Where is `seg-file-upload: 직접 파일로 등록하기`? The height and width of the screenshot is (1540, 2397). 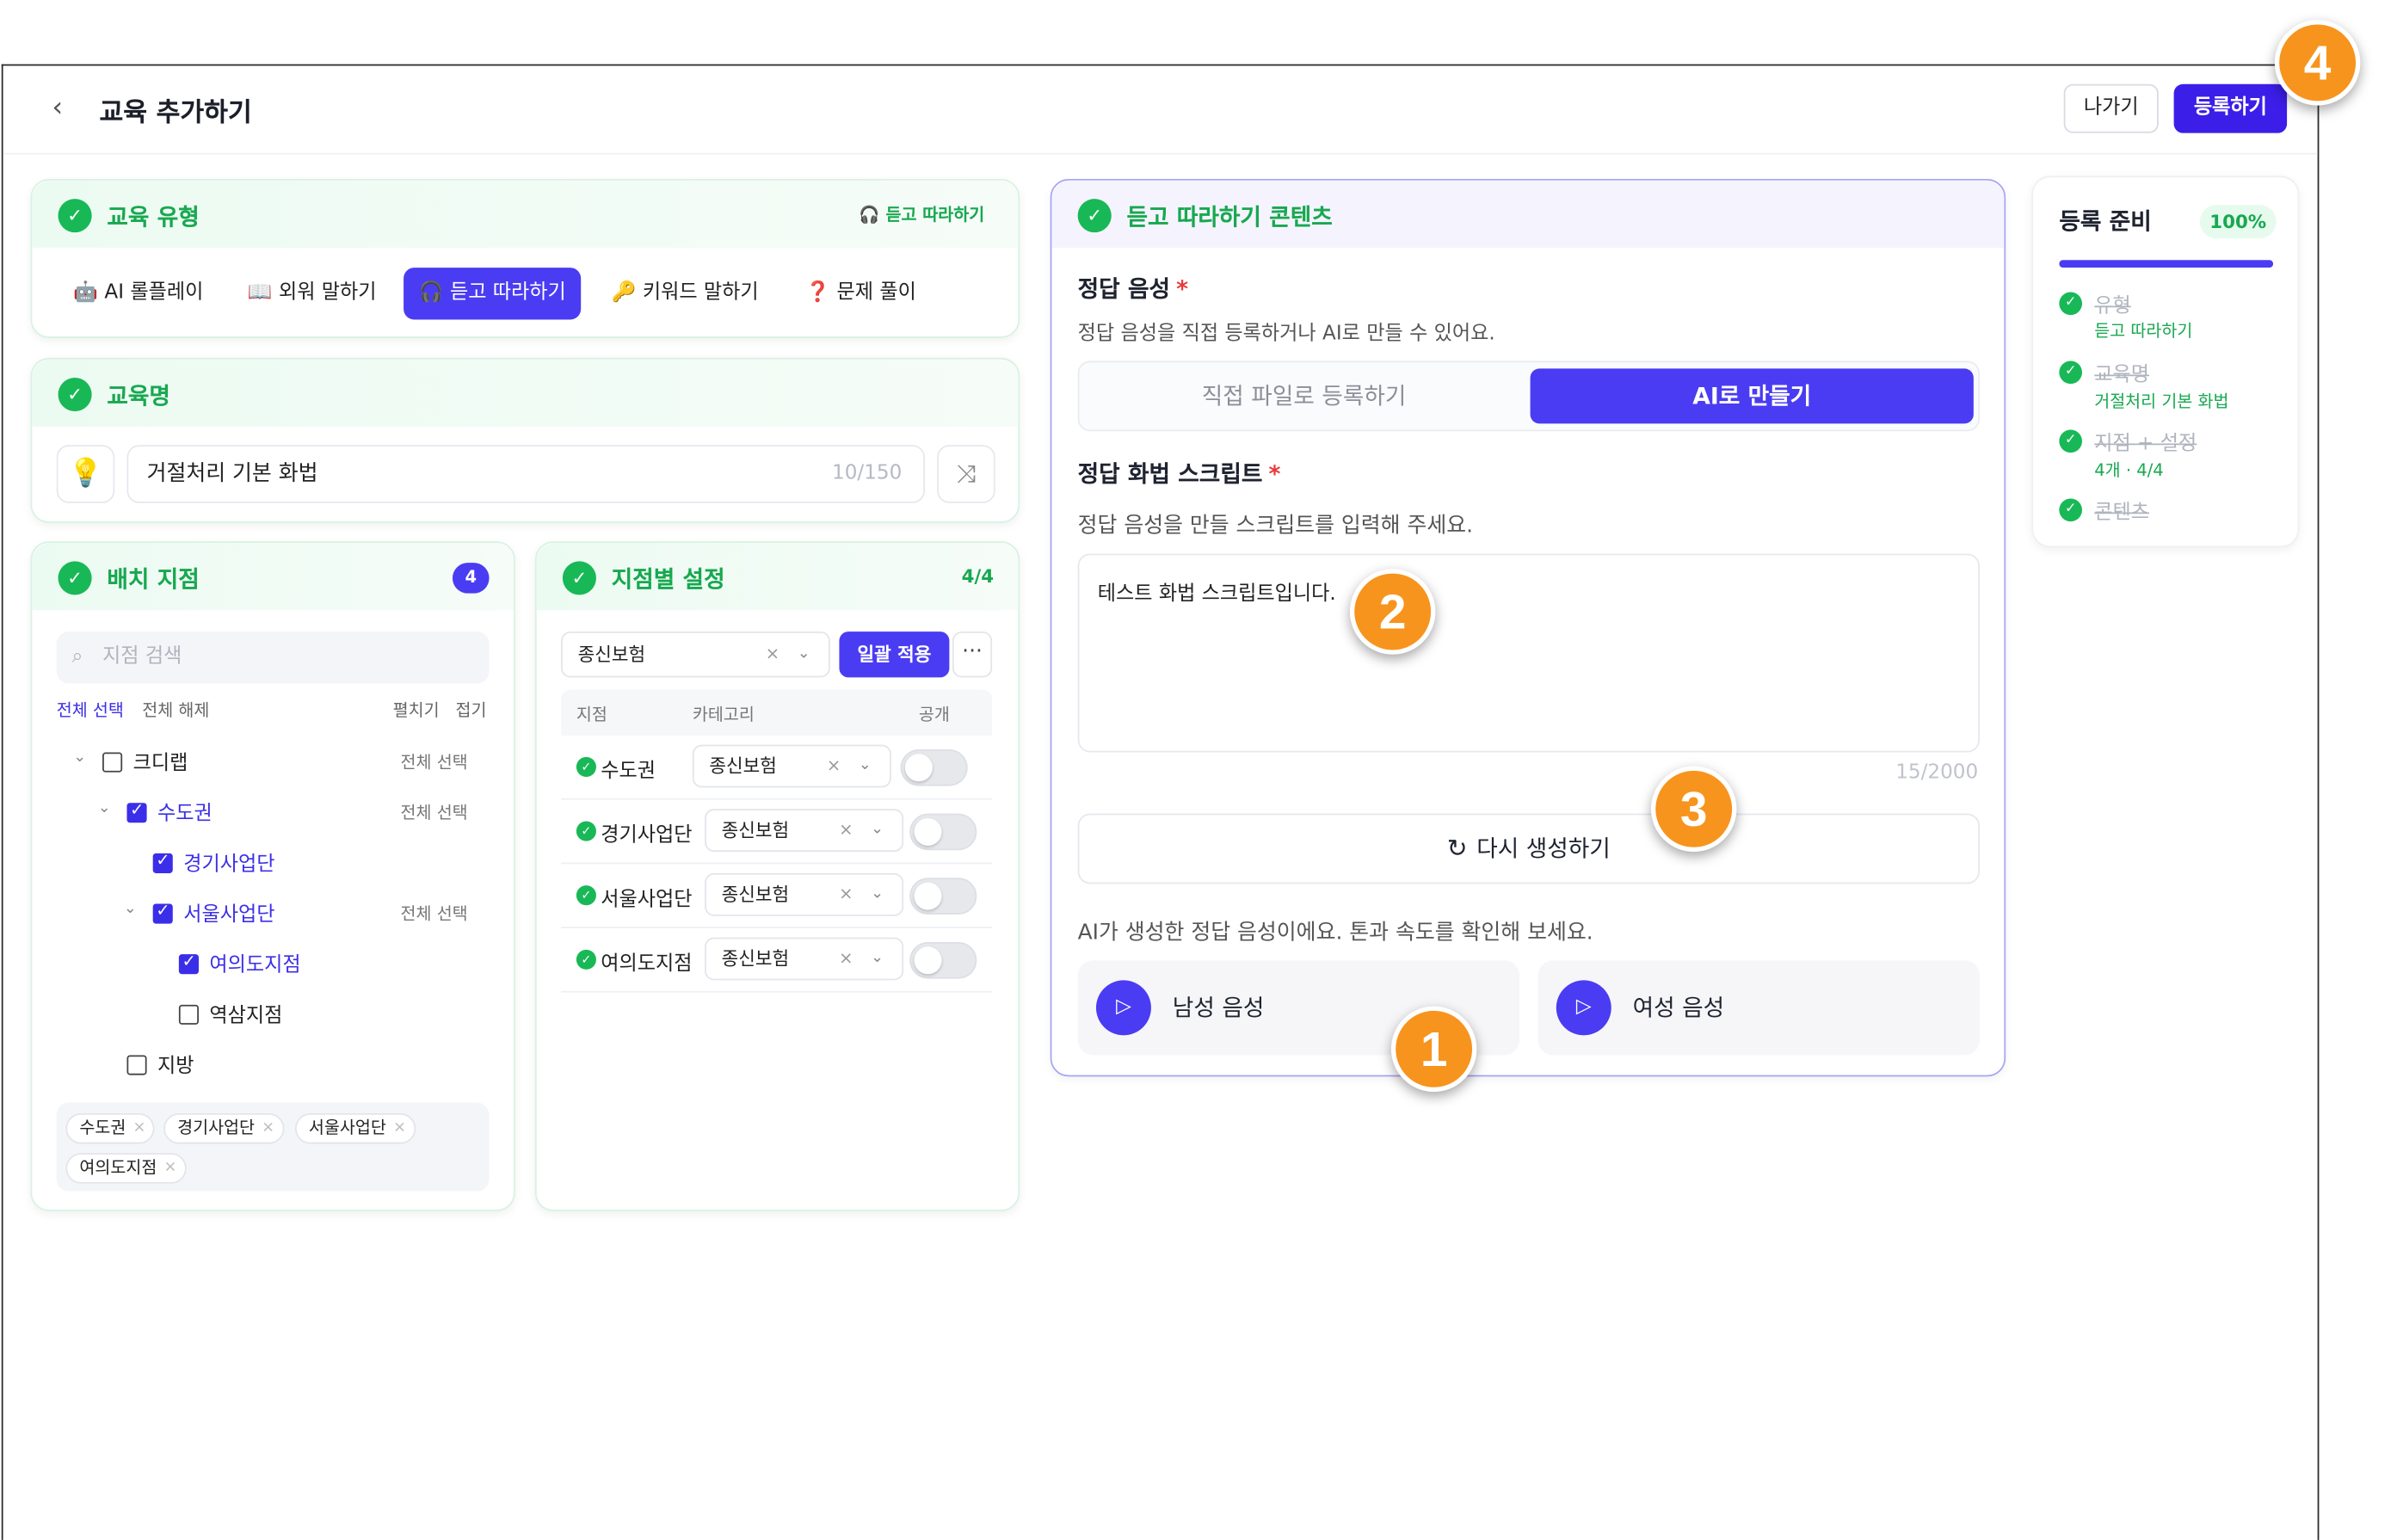
seg-file-upload: 직접 파일로 등록하기 is located at coordinates (1304, 395).